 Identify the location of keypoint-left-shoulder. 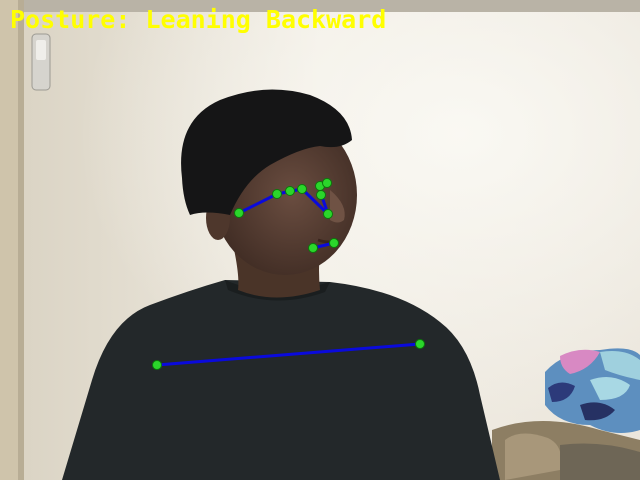
(157, 365).